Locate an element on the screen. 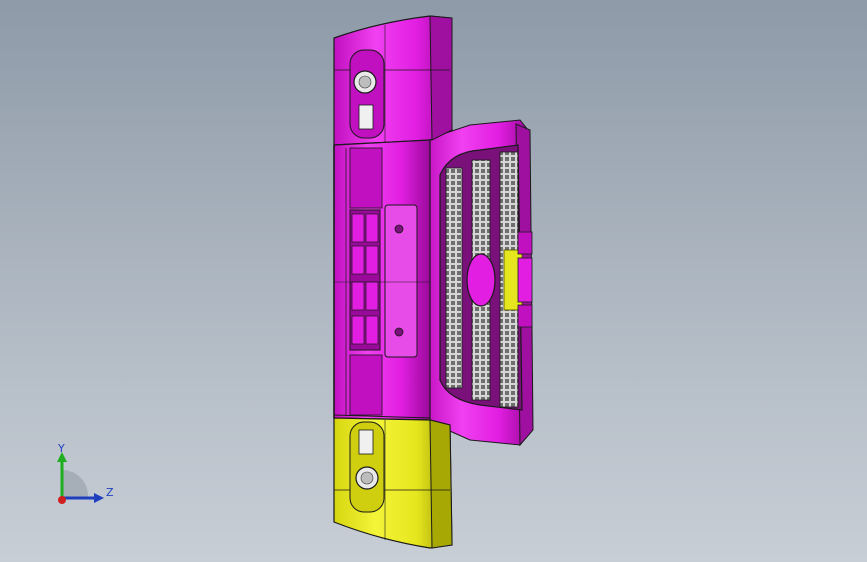 This screenshot has width=867, height=562. grille-frame is located at coordinates (479, 283).